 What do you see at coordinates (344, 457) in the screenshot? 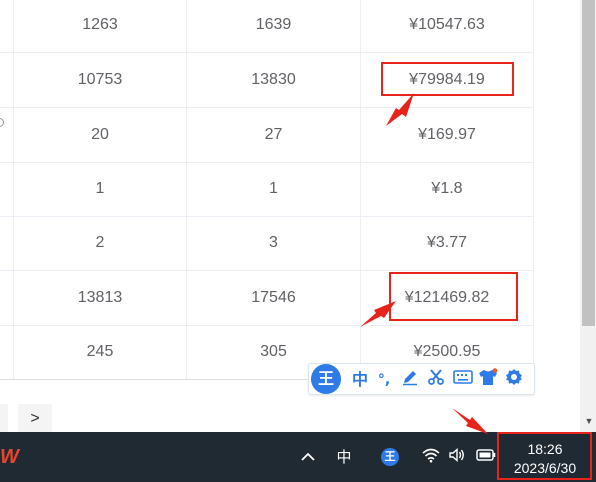
I see `ime-language-indicator: 中` at bounding box center [344, 457].